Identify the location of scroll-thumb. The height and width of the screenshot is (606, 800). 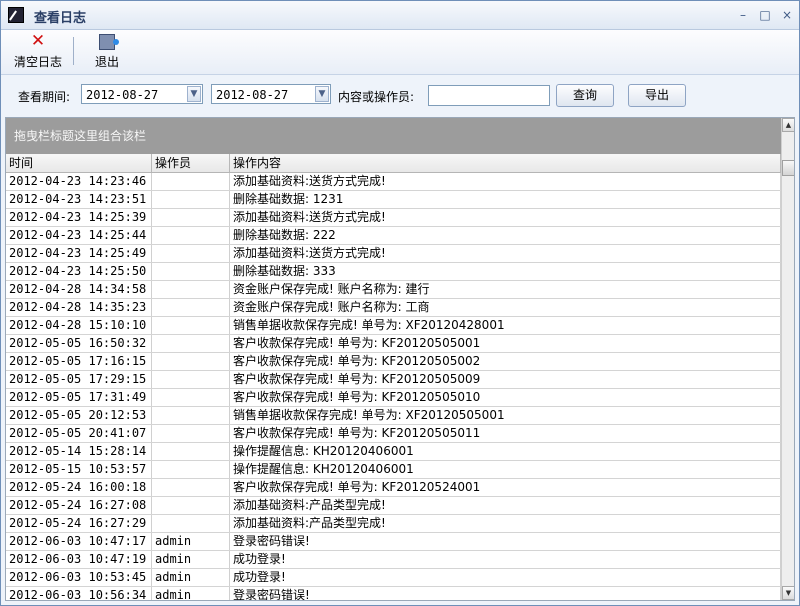
(788, 168).